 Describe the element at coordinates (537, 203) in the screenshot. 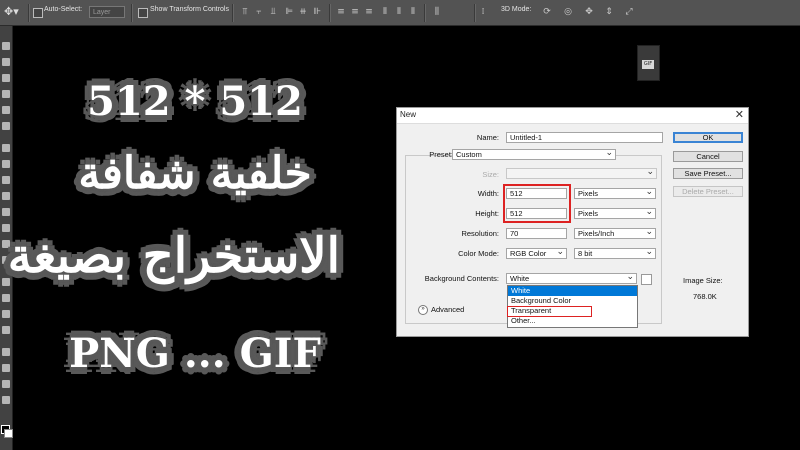

I see `width-height-highlight` at that location.